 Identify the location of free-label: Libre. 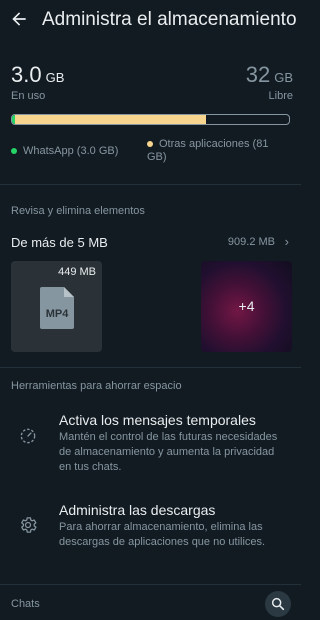
(280, 96).